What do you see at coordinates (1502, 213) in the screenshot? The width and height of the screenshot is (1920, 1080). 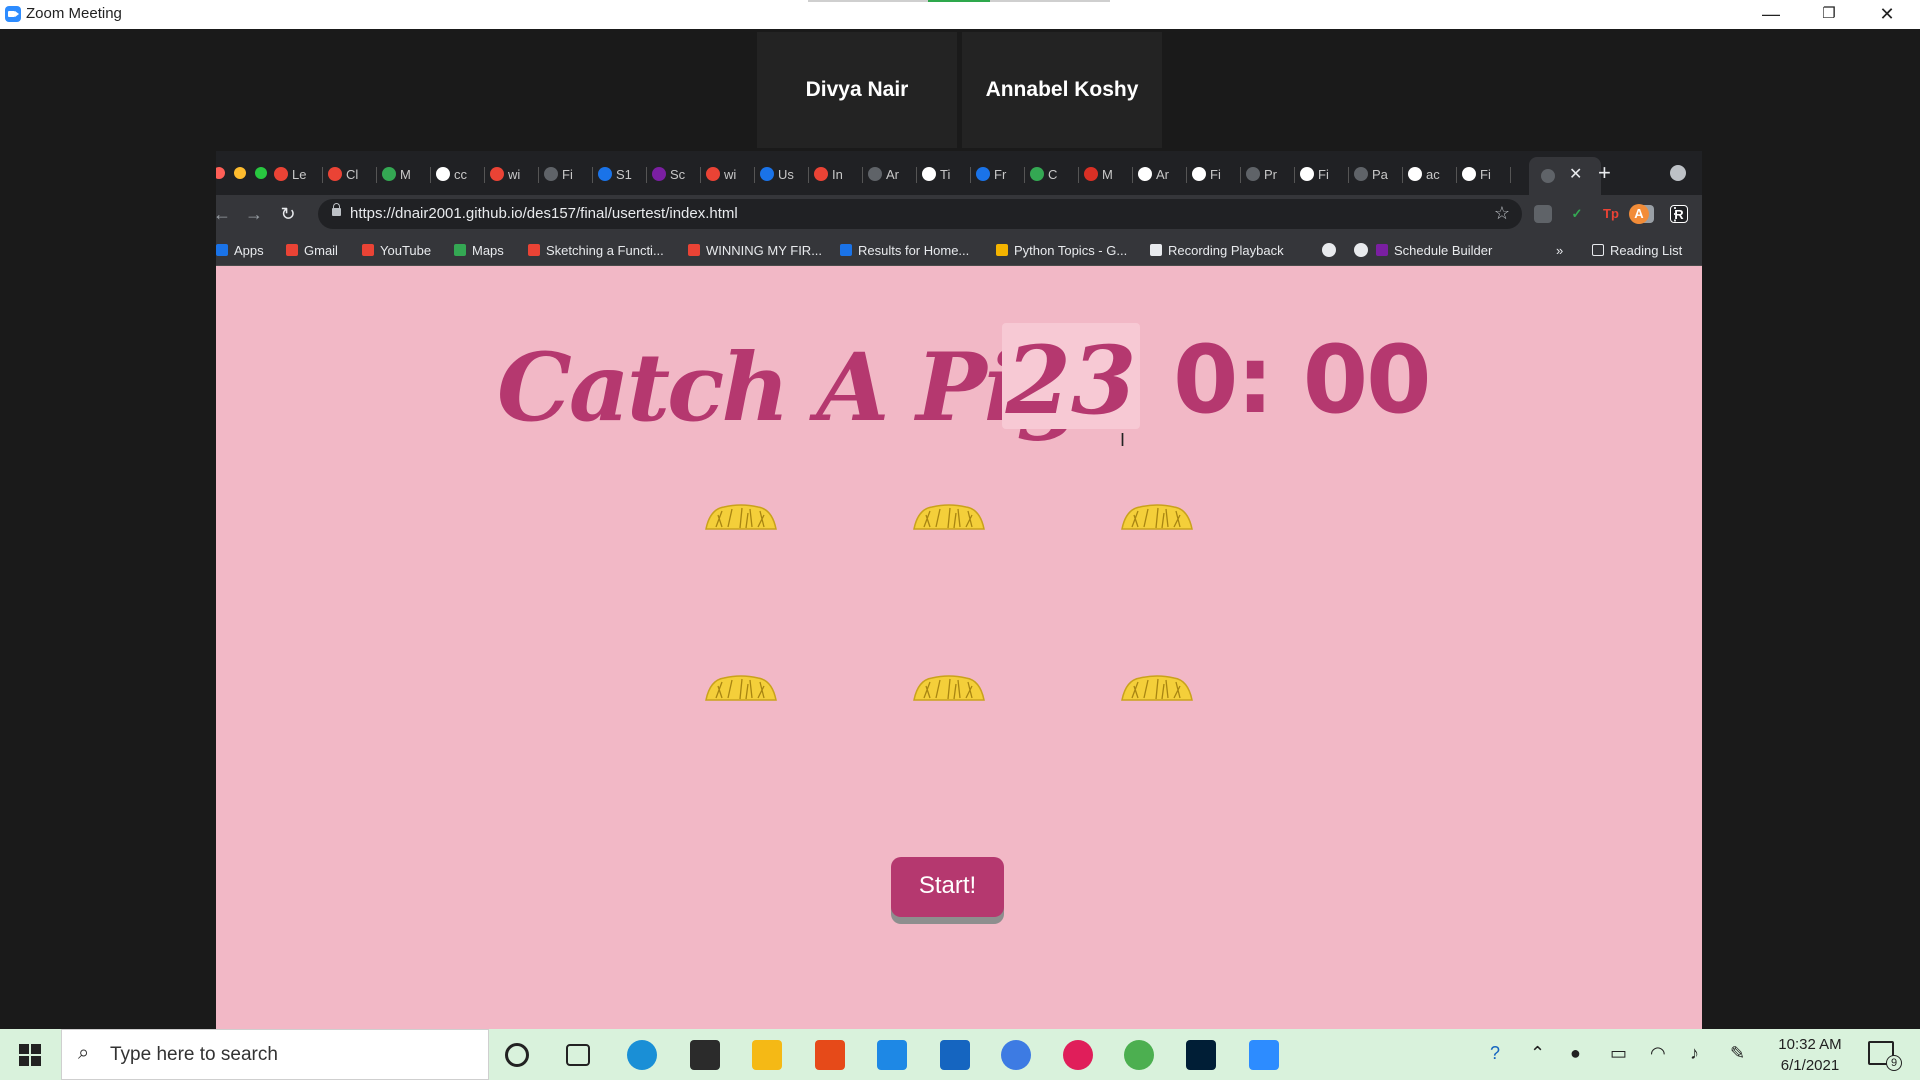 I see `bookmark-star-icon: ☆` at bounding box center [1502, 213].